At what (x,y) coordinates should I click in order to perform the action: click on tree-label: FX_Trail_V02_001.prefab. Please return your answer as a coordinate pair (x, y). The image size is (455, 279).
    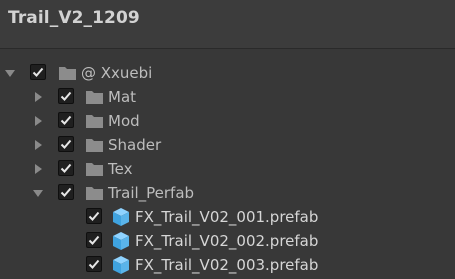
    Looking at the image, I should click on (227, 217).